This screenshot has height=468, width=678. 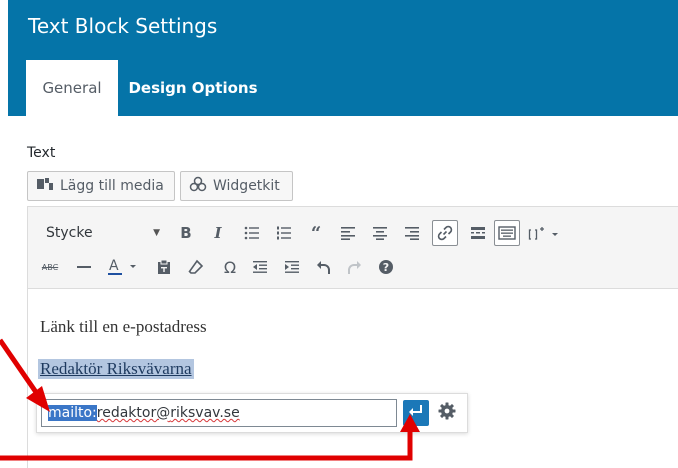 I want to click on selected-mailto-prefix: mailto:, so click(x=72, y=413).